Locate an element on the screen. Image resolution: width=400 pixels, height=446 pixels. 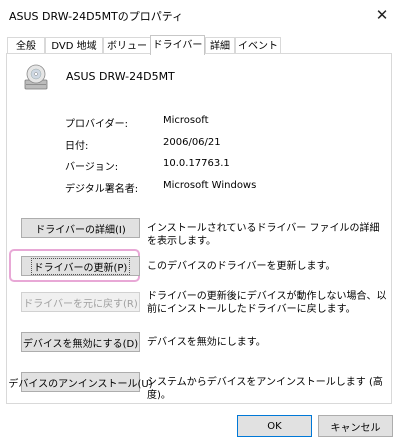
tab-general: 全般 is located at coordinates (26, 45).